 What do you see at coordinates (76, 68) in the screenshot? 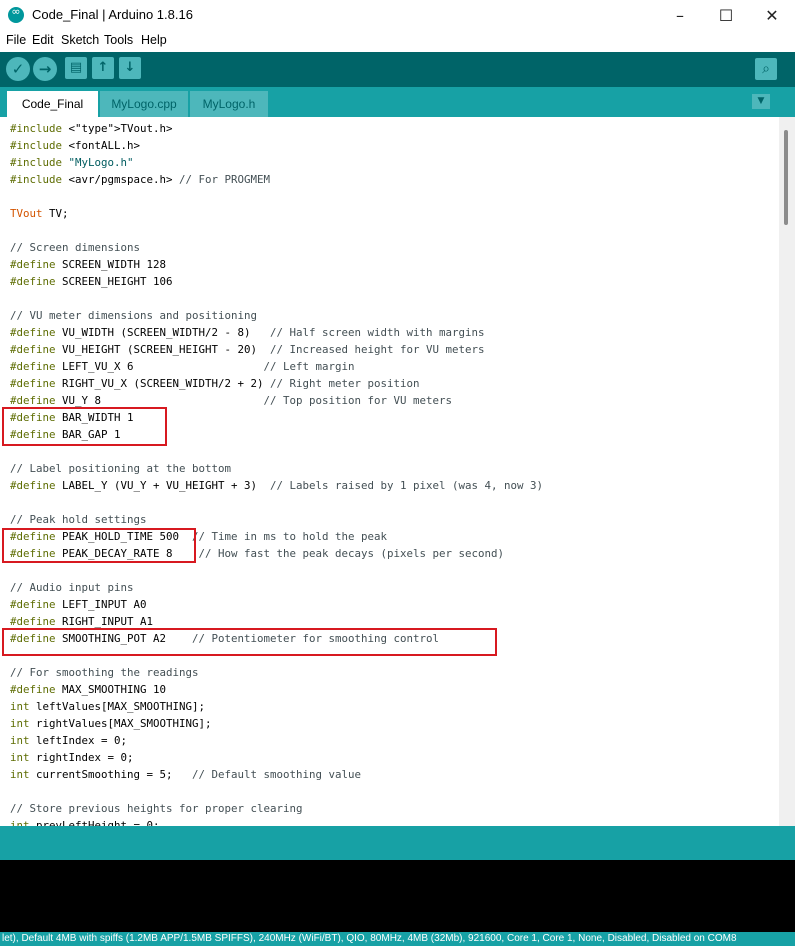
I see `new-sketch-button: ▤` at bounding box center [76, 68].